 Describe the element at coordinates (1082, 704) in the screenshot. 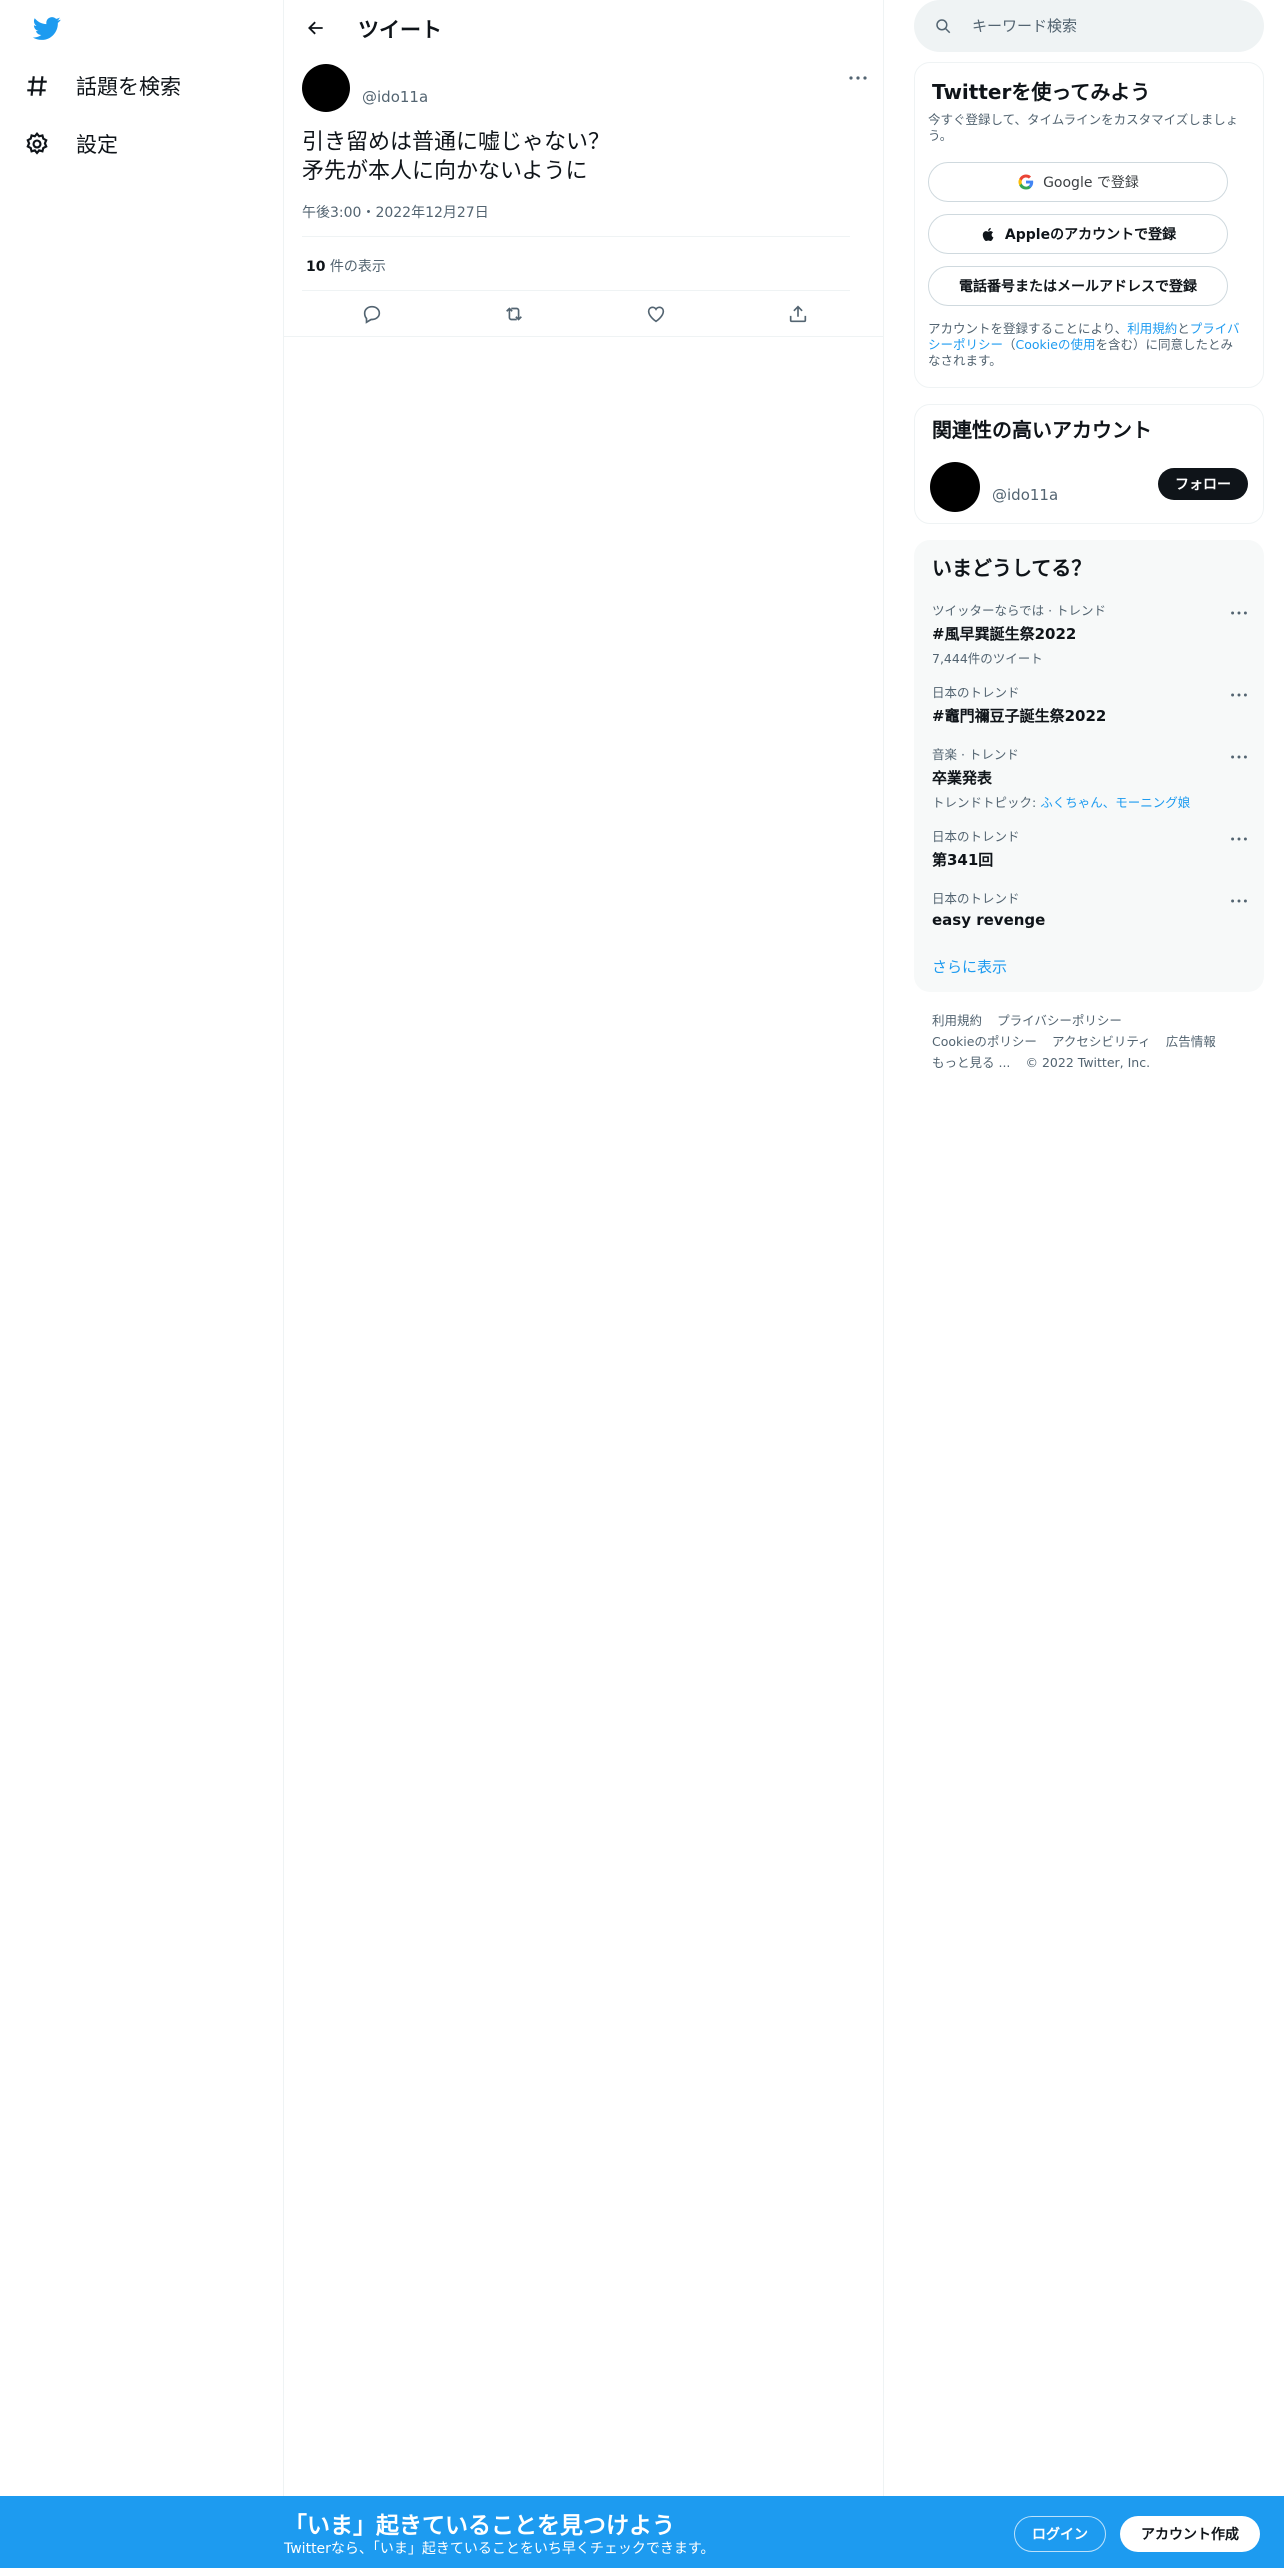

I see `trend-item: 日本のトレンド #竈門禰豆子誕生祭2022` at that location.